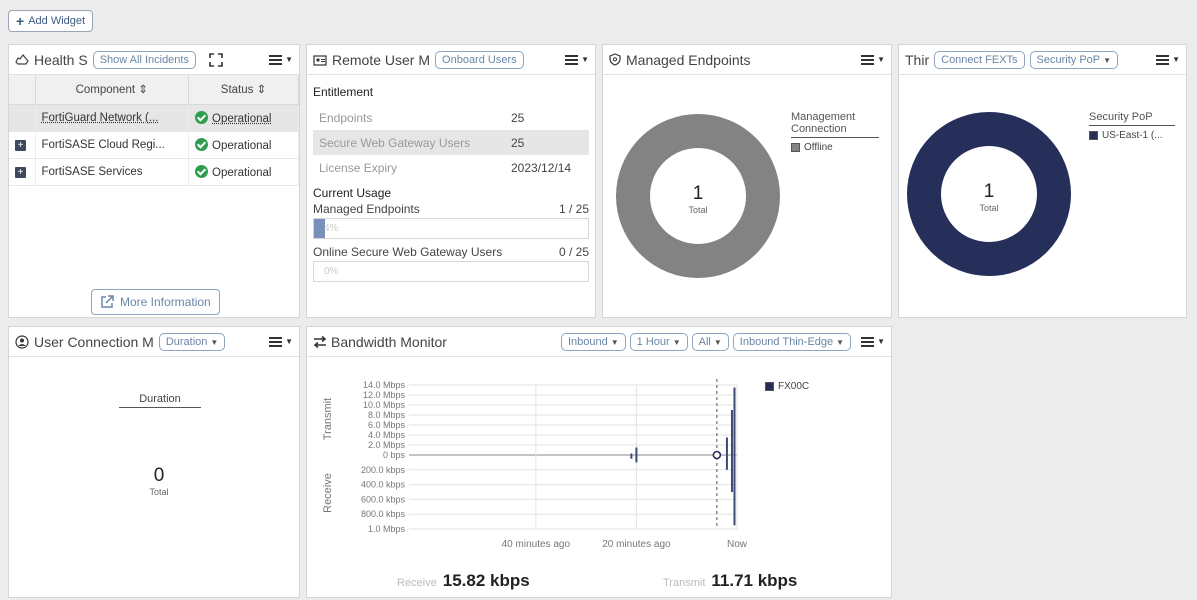 The height and width of the screenshot is (600, 1197). Describe the element at coordinates (154, 172) in the screenshot. I see `table-row: + FortiSASE Services Operational` at that location.